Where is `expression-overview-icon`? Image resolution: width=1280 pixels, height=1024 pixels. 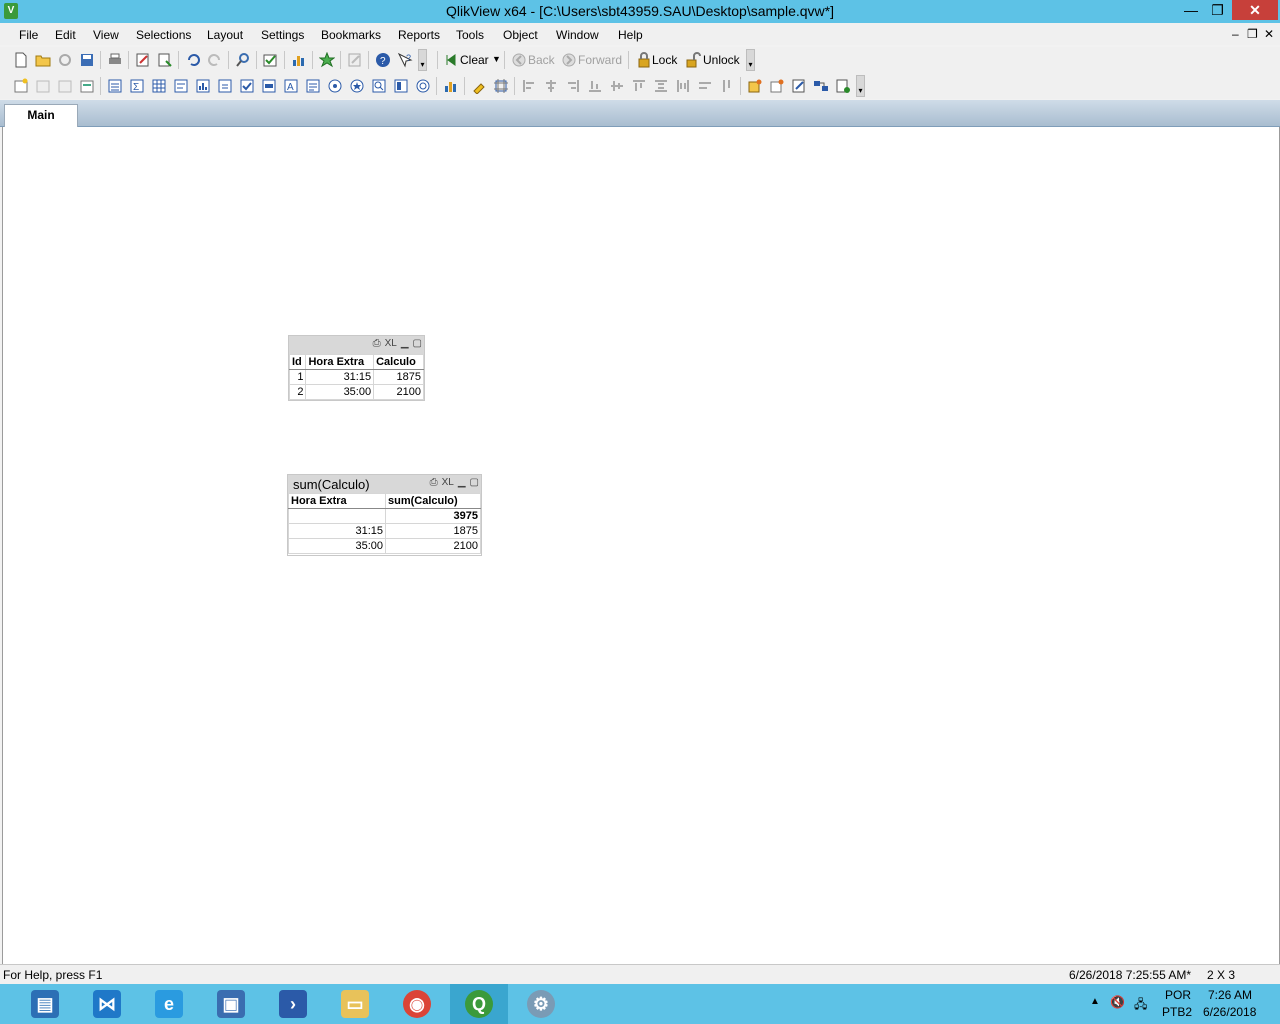 expression-overview-icon is located at coordinates (843, 86).